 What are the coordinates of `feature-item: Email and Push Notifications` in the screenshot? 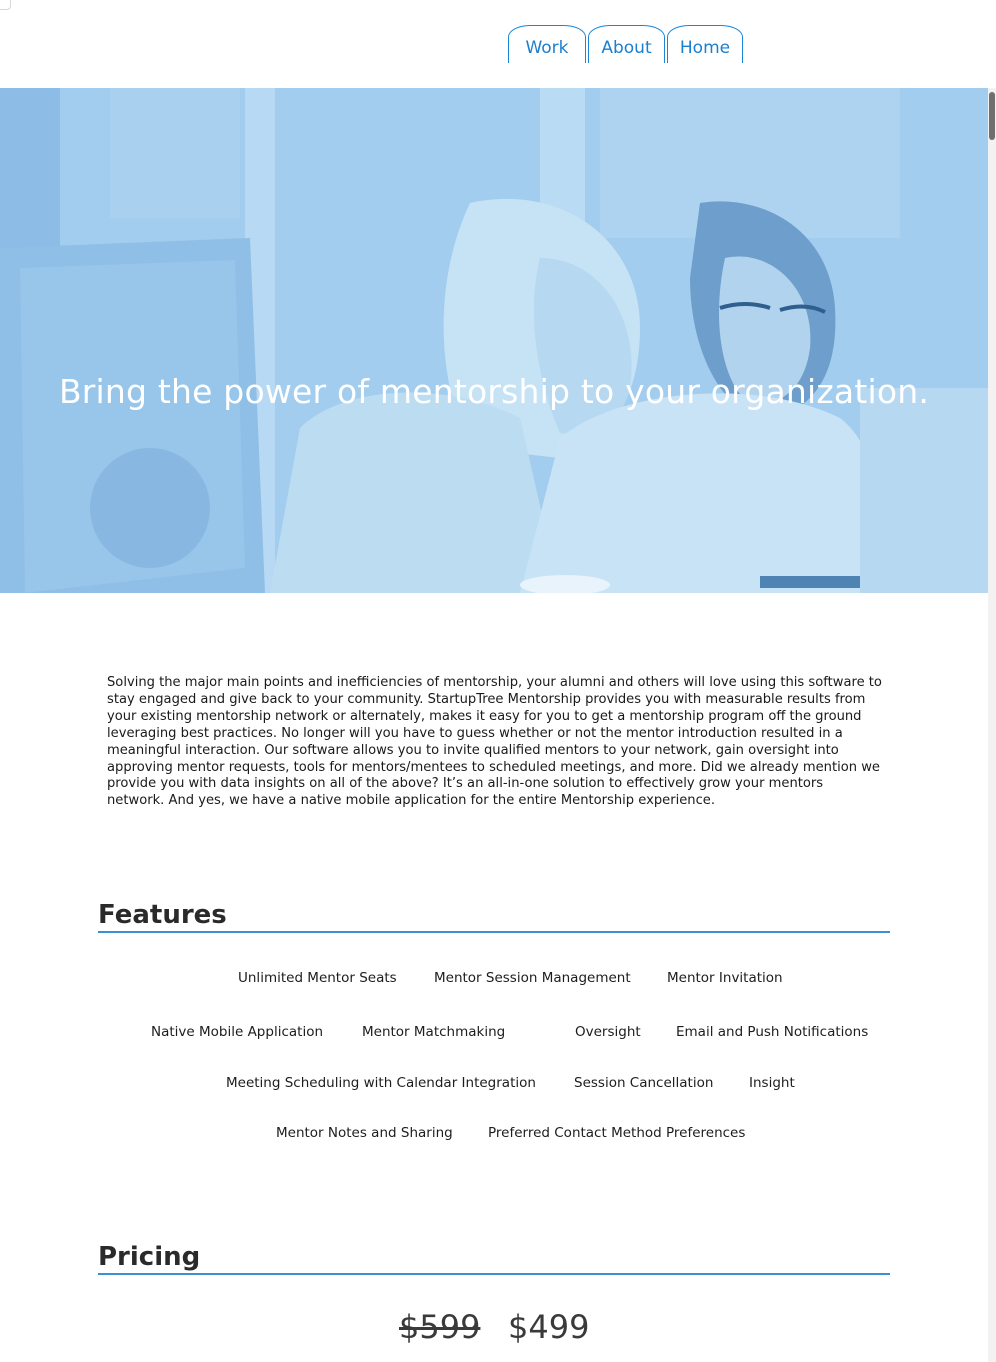 It's located at (772, 1032).